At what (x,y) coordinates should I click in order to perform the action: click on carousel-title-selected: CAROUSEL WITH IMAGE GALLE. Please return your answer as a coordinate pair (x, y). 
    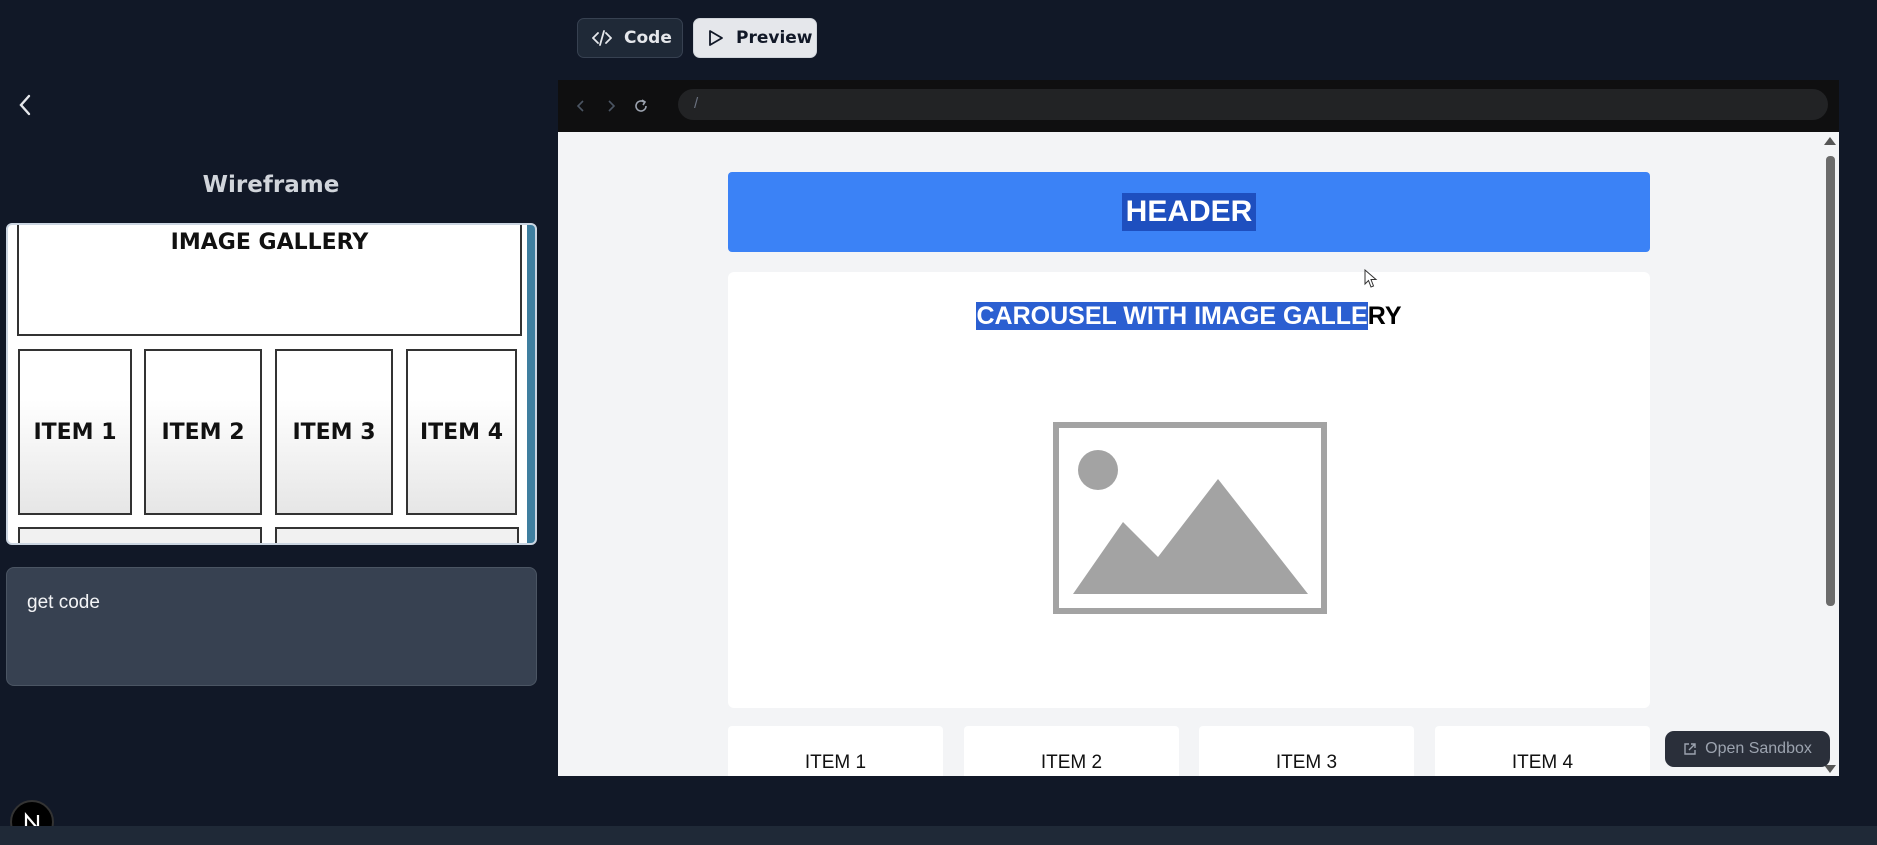
    Looking at the image, I should click on (1172, 316).